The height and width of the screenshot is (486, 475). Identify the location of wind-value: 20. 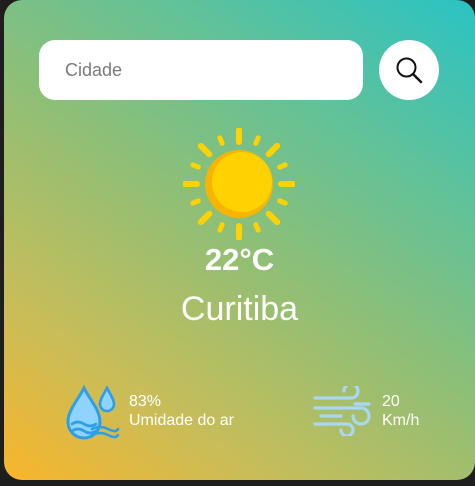
(391, 401).